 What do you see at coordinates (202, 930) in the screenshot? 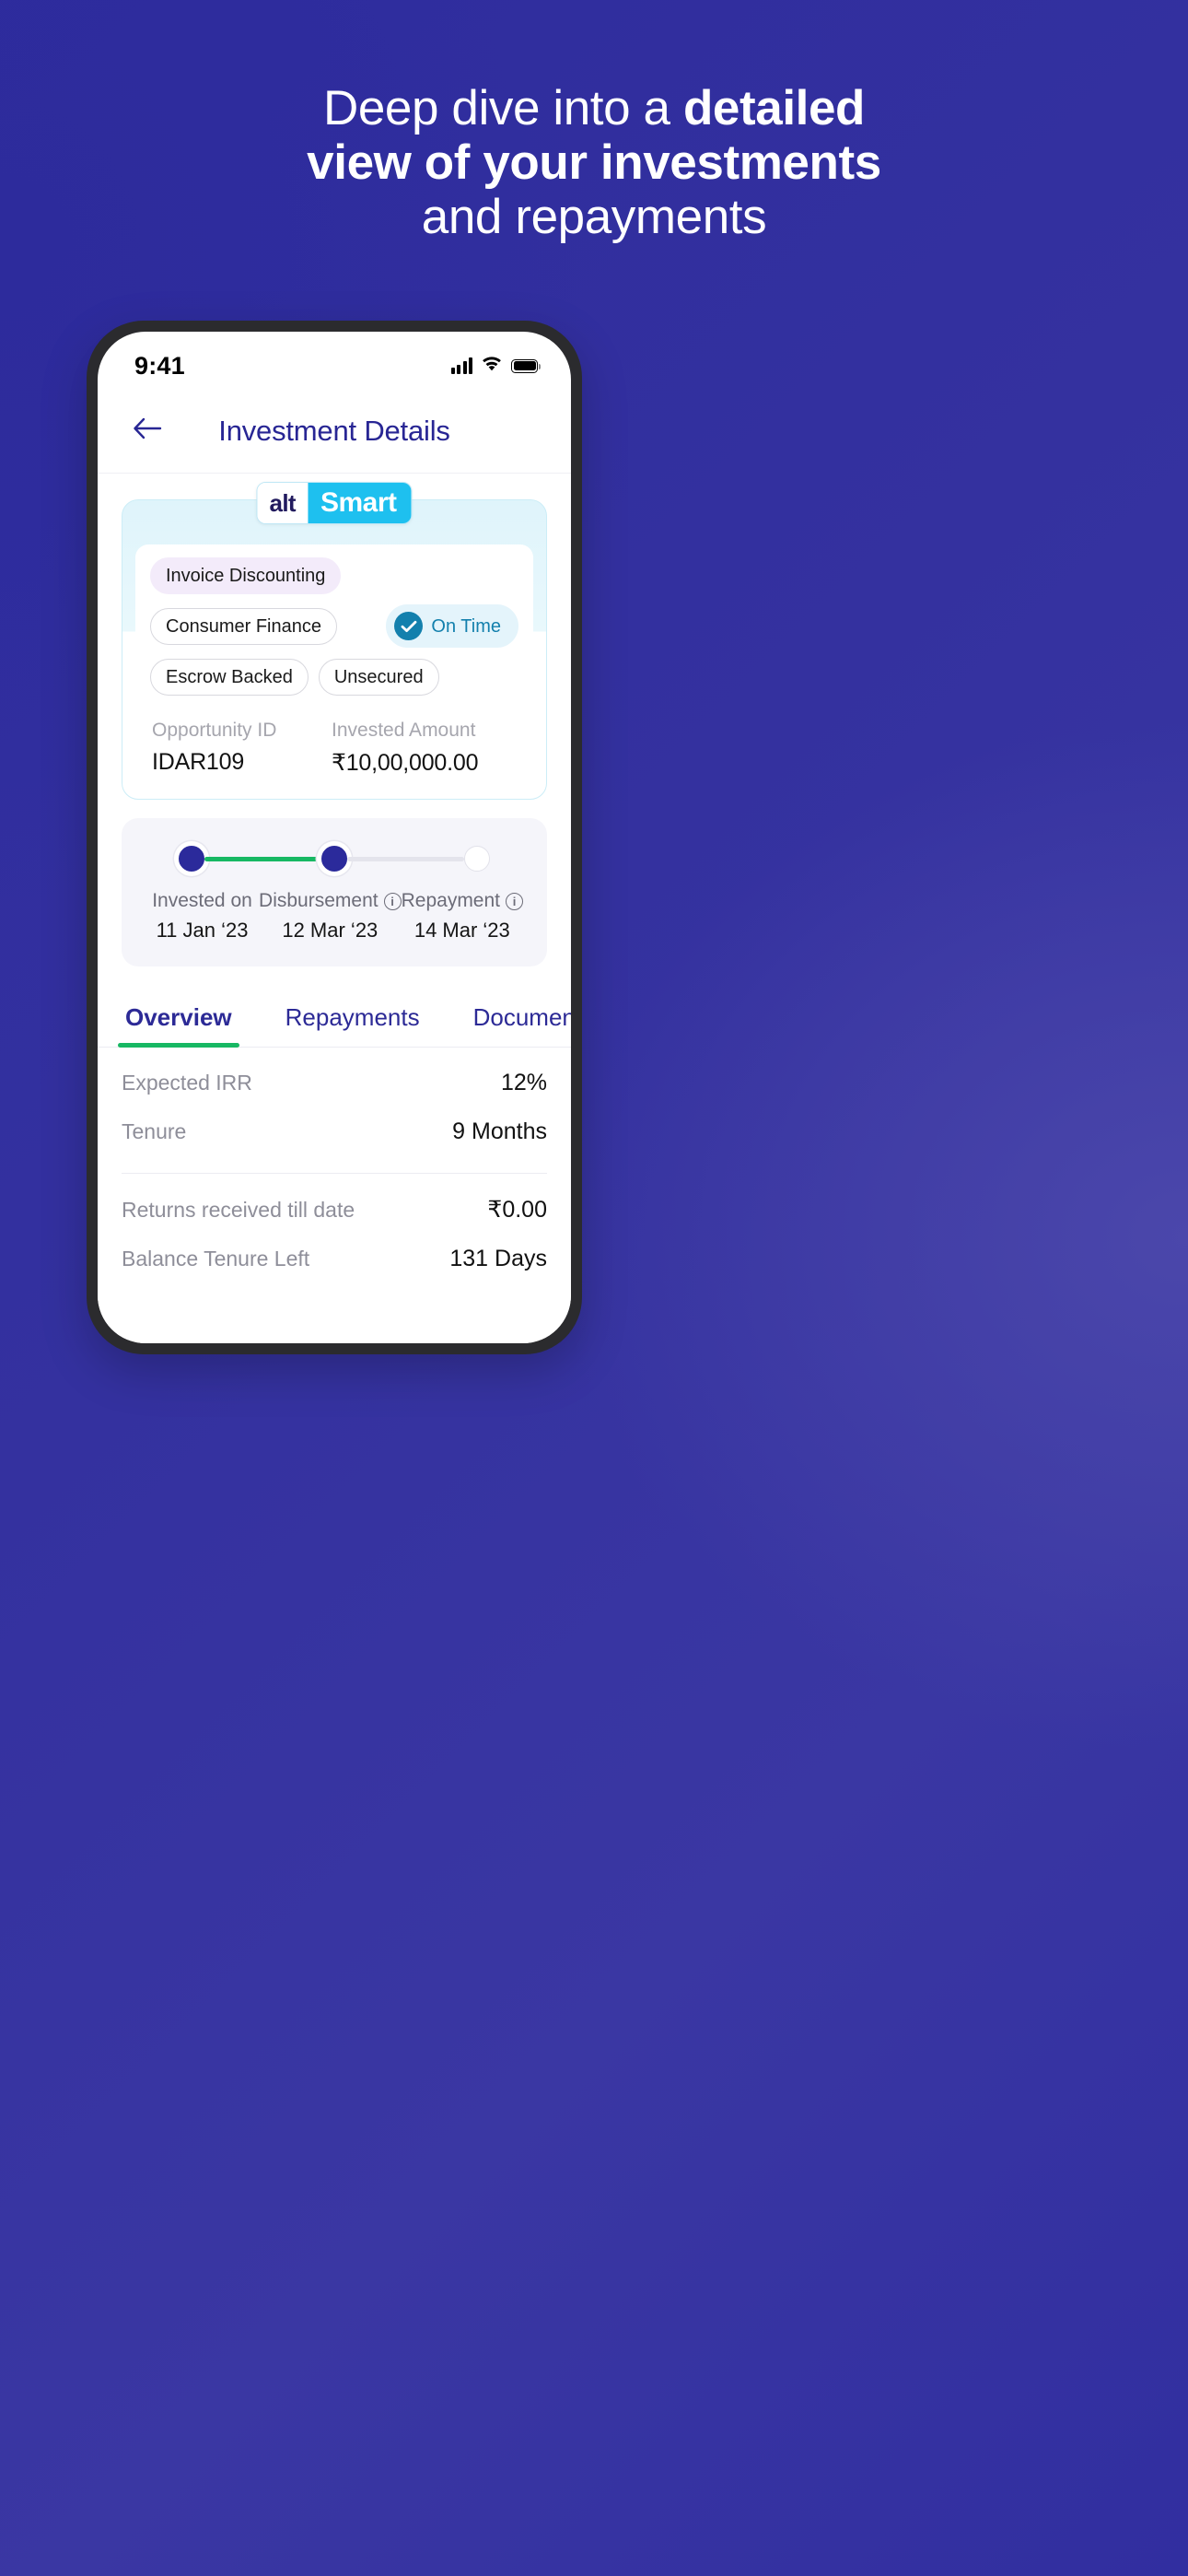
I see `timeline-step-invested-date: 11 Jan ‘23` at bounding box center [202, 930].